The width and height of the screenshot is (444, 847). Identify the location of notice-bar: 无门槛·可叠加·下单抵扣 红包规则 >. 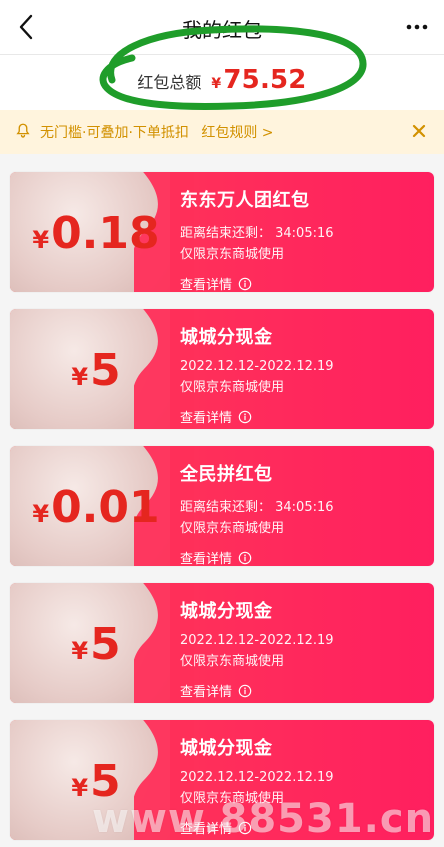
(222, 132).